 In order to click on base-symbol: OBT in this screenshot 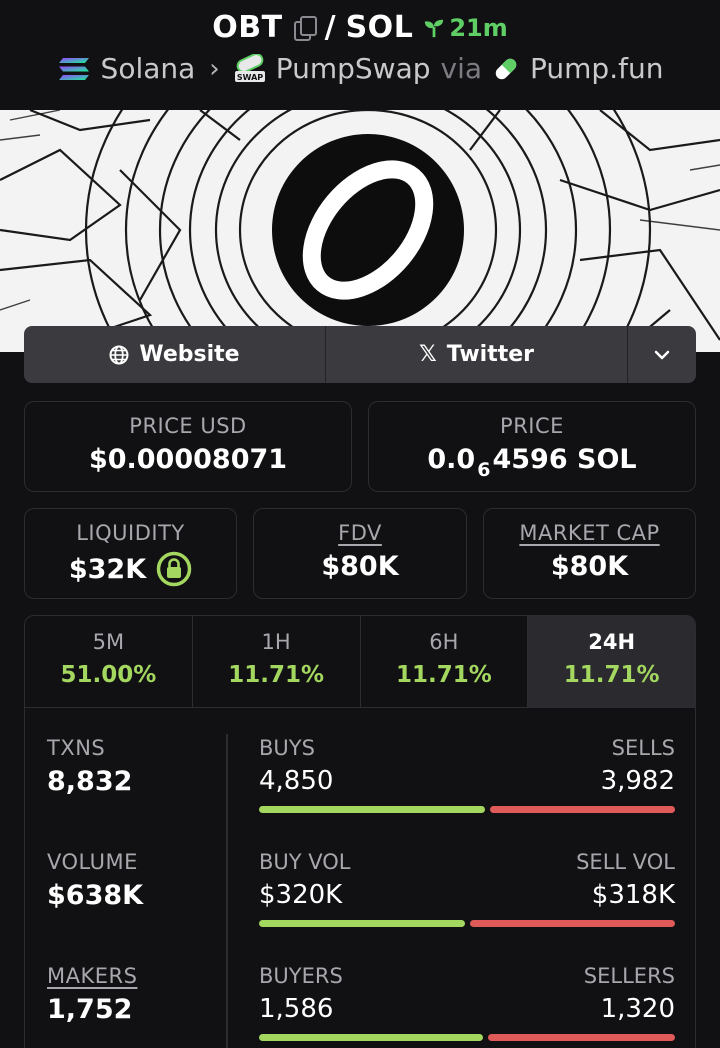, I will do `click(247, 27)`.